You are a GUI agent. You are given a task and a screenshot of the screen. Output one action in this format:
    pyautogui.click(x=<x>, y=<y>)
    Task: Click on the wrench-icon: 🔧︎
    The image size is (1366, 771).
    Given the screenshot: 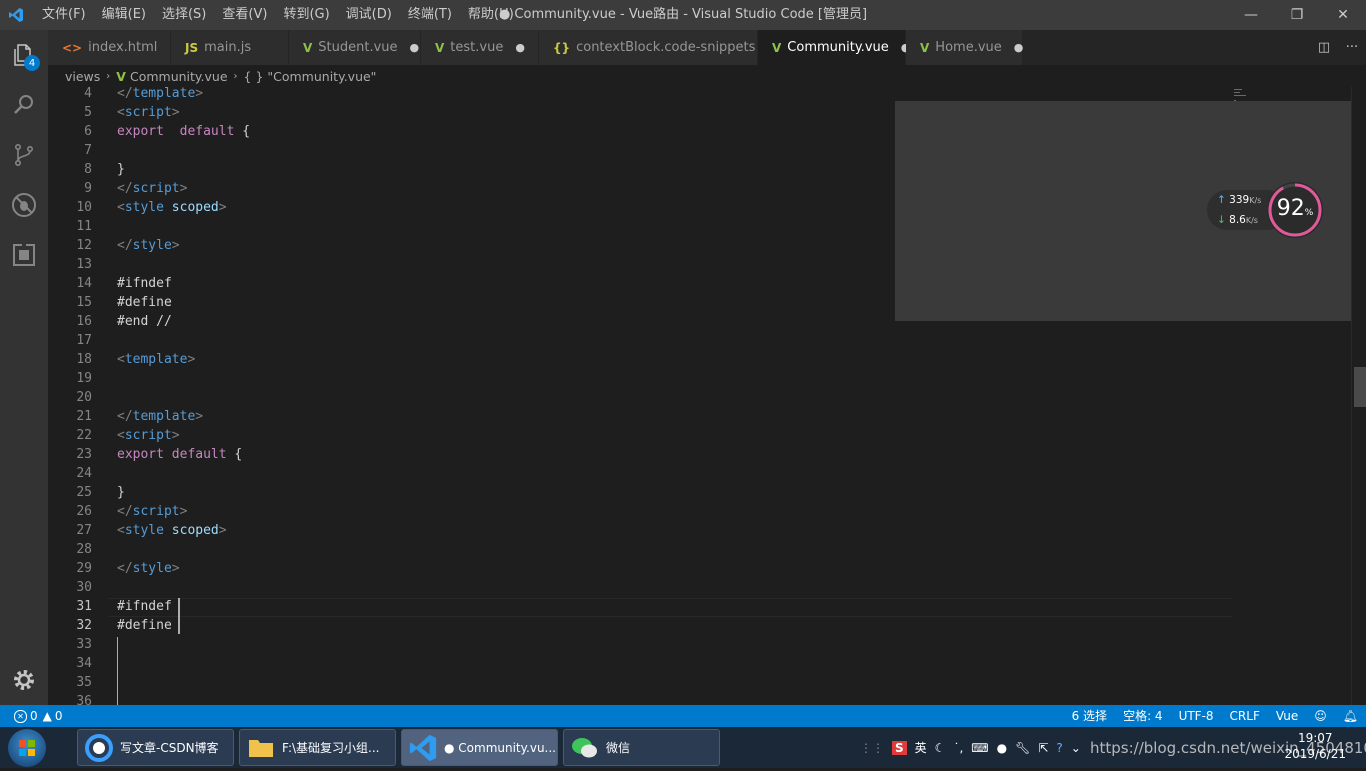 What is the action you would take?
    pyautogui.click(x=1022, y=748)
    